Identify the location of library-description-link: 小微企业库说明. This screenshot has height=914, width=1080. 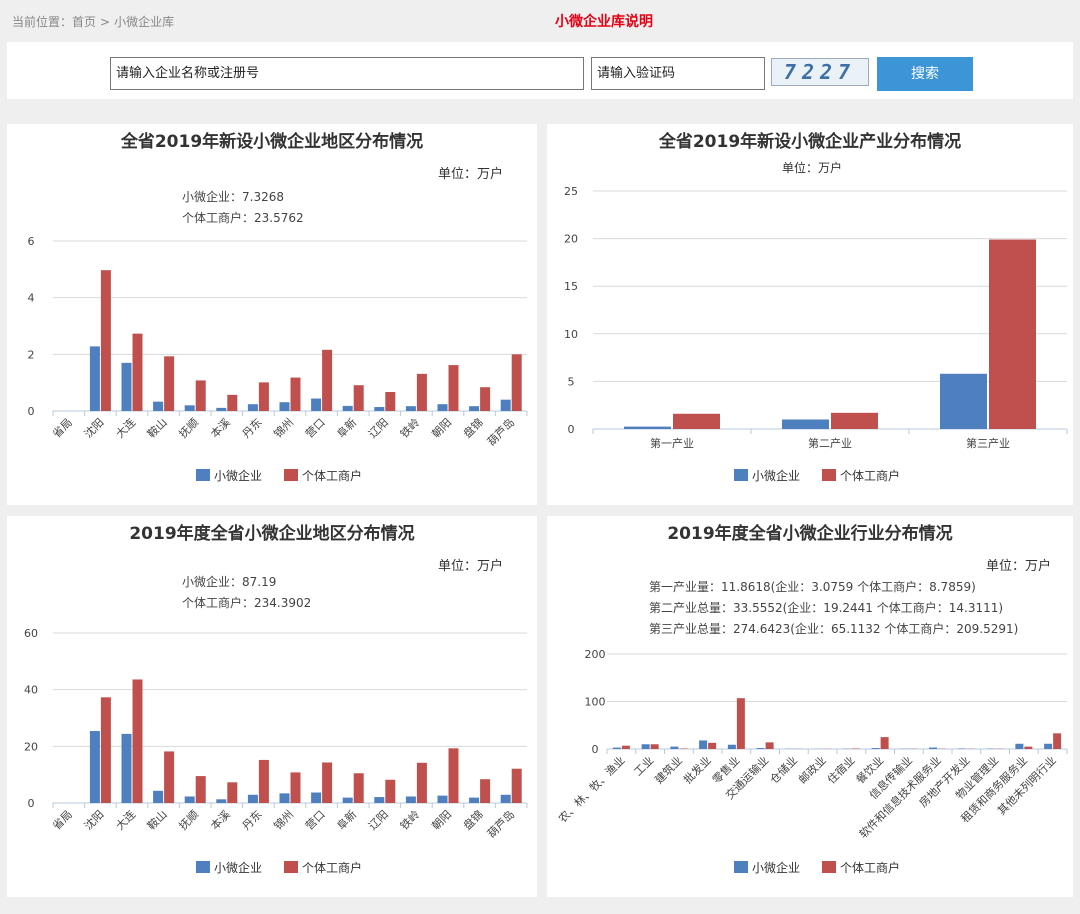
(604, 21).